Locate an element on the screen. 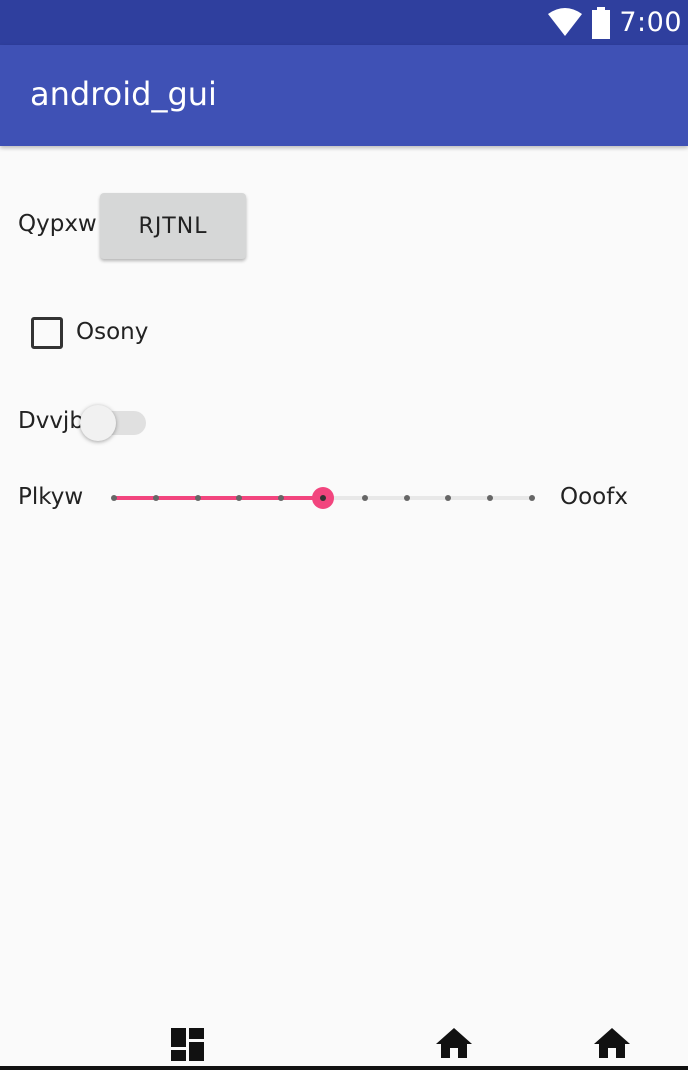 This screenshot has height=1070, width=688. wifi-icon is located at coordinates (565, 21).